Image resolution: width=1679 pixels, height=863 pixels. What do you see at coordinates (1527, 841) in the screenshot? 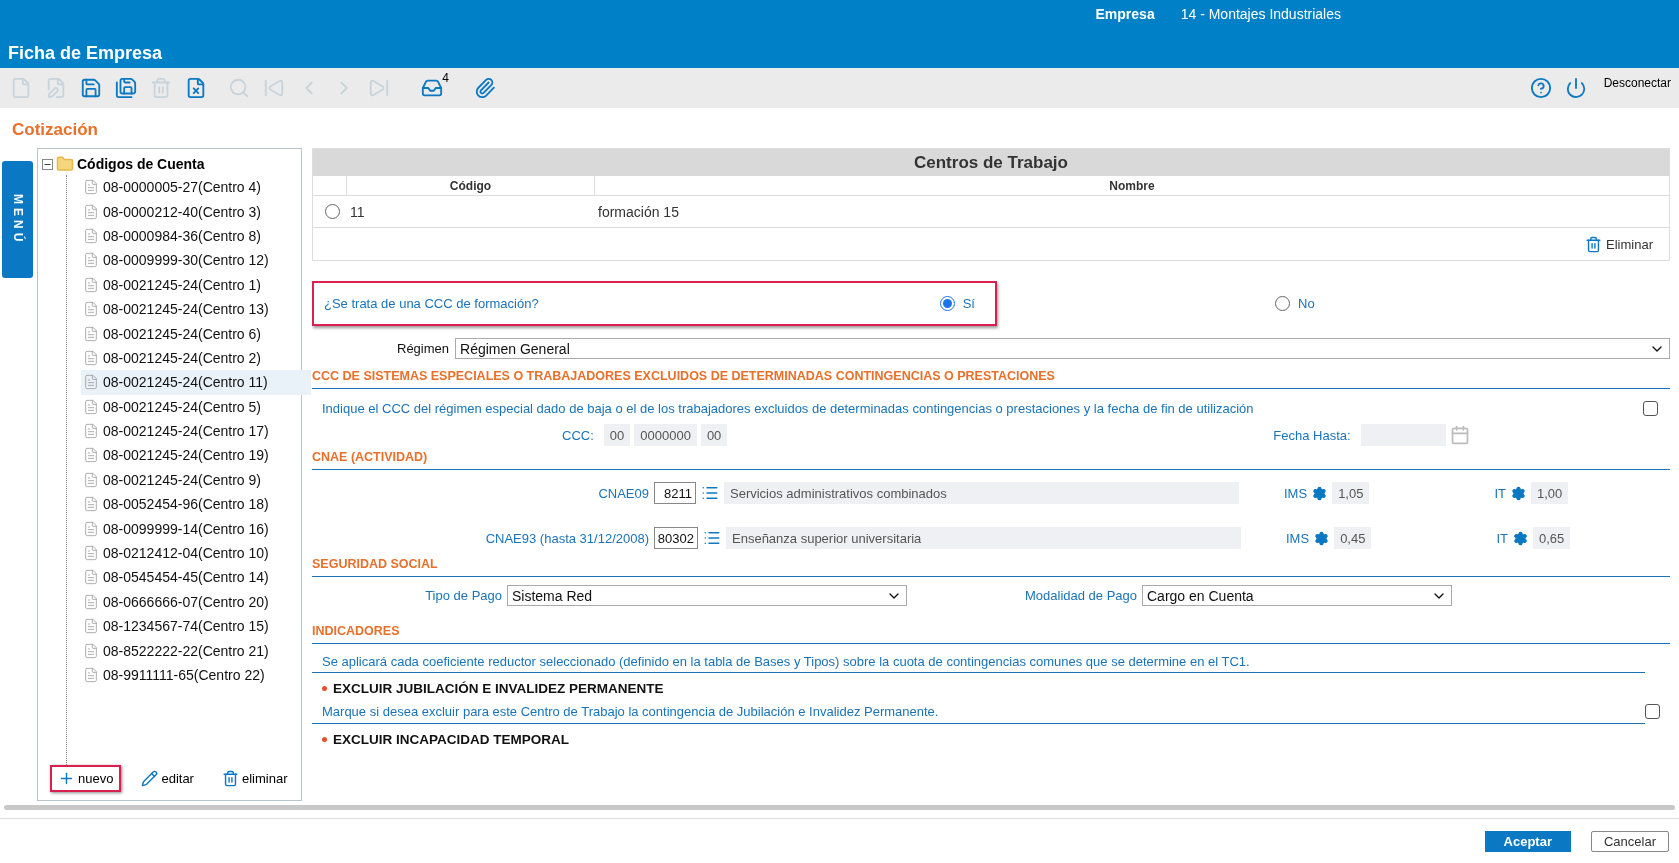
I see `accept-button: Aceptar` at bounding box center [1527, 841].